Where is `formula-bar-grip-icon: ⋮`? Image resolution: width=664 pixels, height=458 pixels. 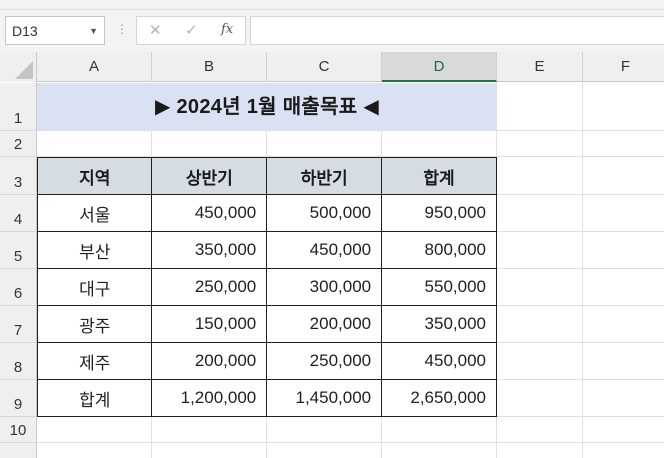
formula-bar-grip-icon: ⋮ is located at coordinates (122, 29).